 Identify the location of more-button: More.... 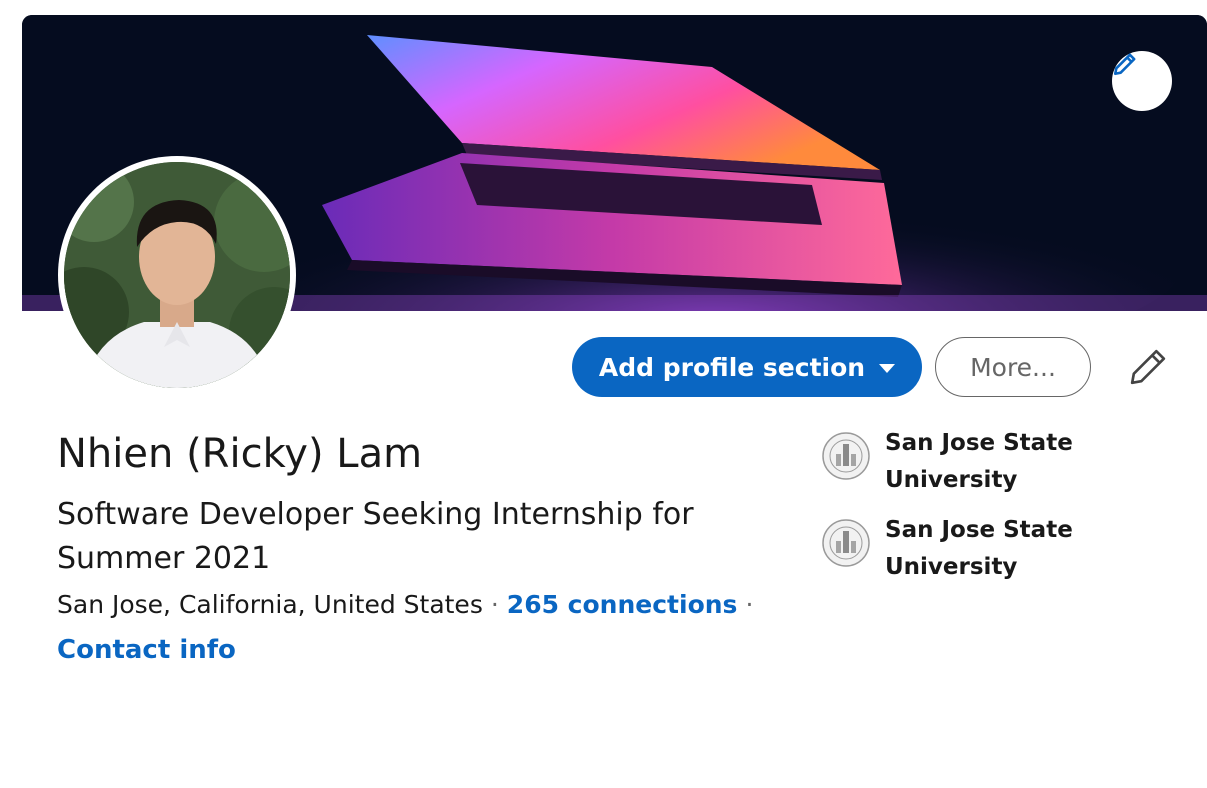
(1013, 367).